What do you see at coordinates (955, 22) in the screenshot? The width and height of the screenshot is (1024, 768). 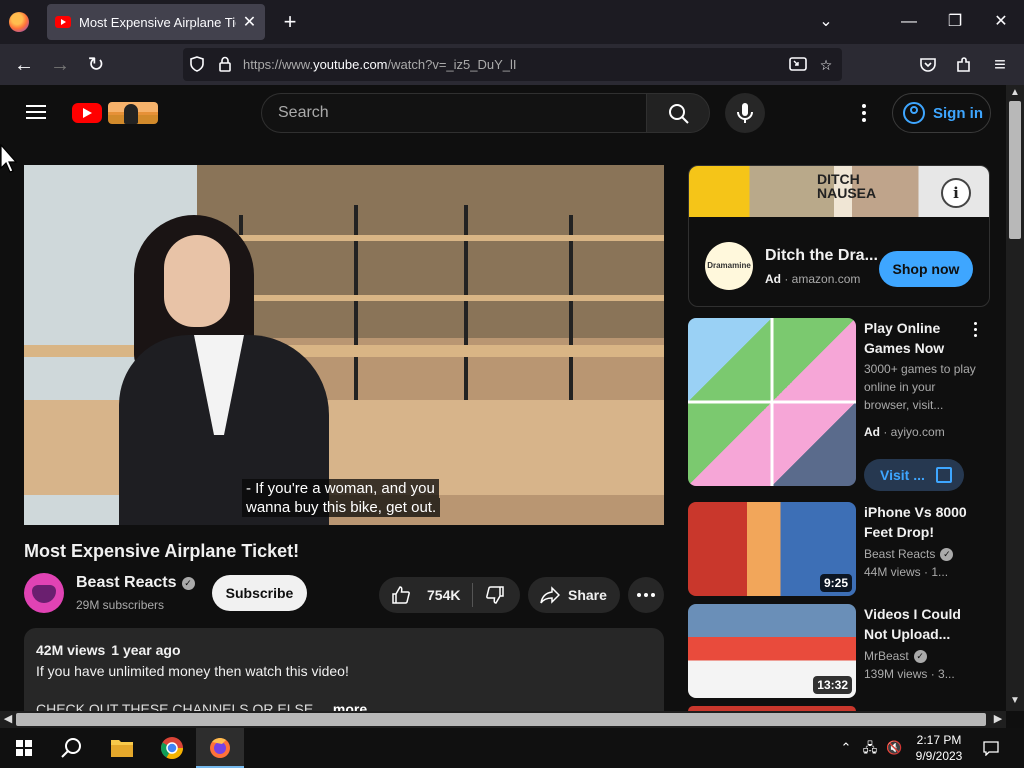 I see `restore-icon: ❐` at bounding box center [955, 22].